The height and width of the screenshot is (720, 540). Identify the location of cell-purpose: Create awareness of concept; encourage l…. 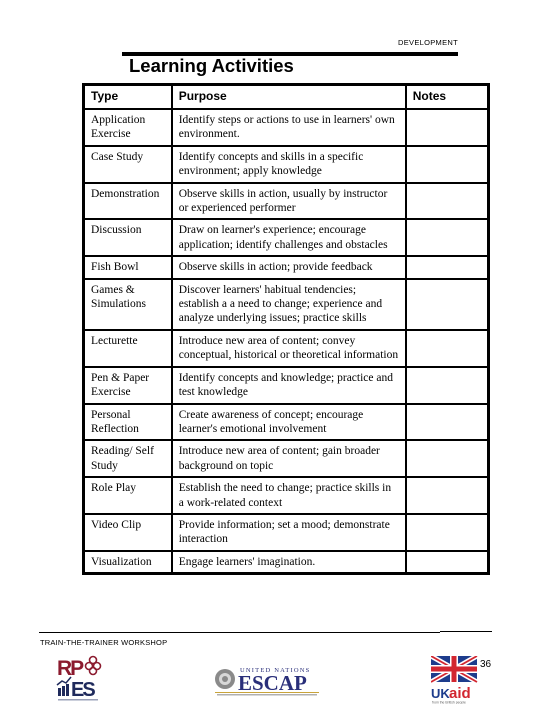
(288, 422).